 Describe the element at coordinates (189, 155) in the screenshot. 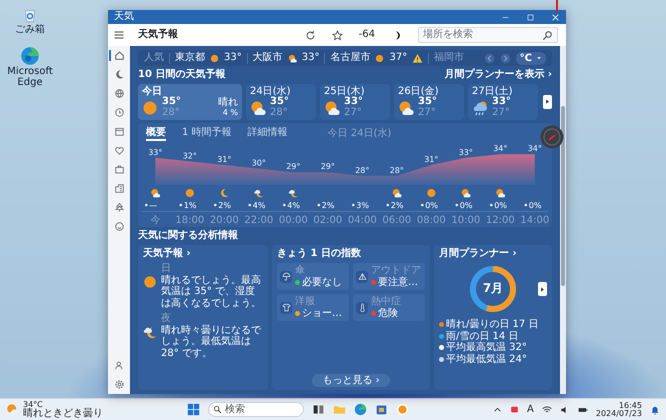

I see `data-label: 32°` at that location.